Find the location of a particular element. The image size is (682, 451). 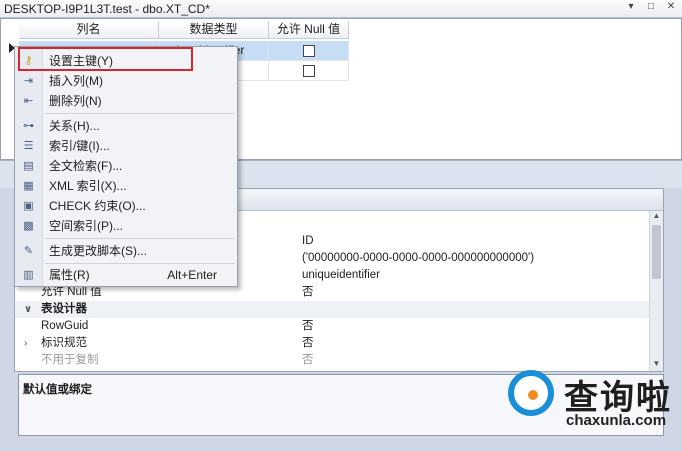

property-key: 标识规范 is located at coordinates (64, 343).